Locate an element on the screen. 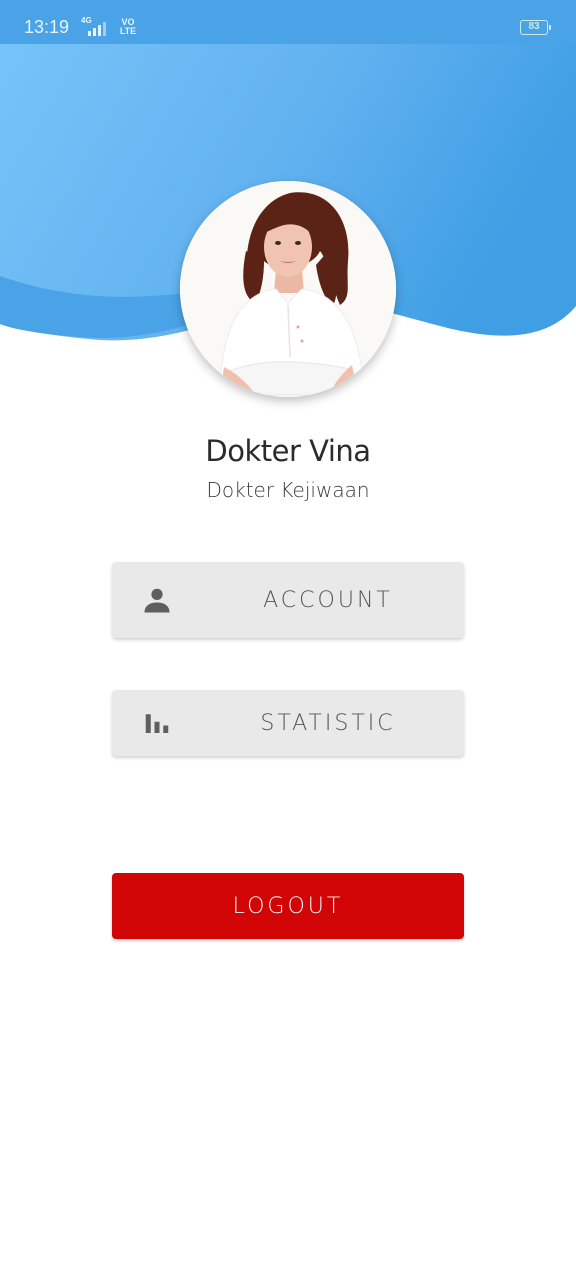 This screenshot has height=1280, width=576. profile-role: Dokter Kejiwaan is located at coordinates (288, 490).